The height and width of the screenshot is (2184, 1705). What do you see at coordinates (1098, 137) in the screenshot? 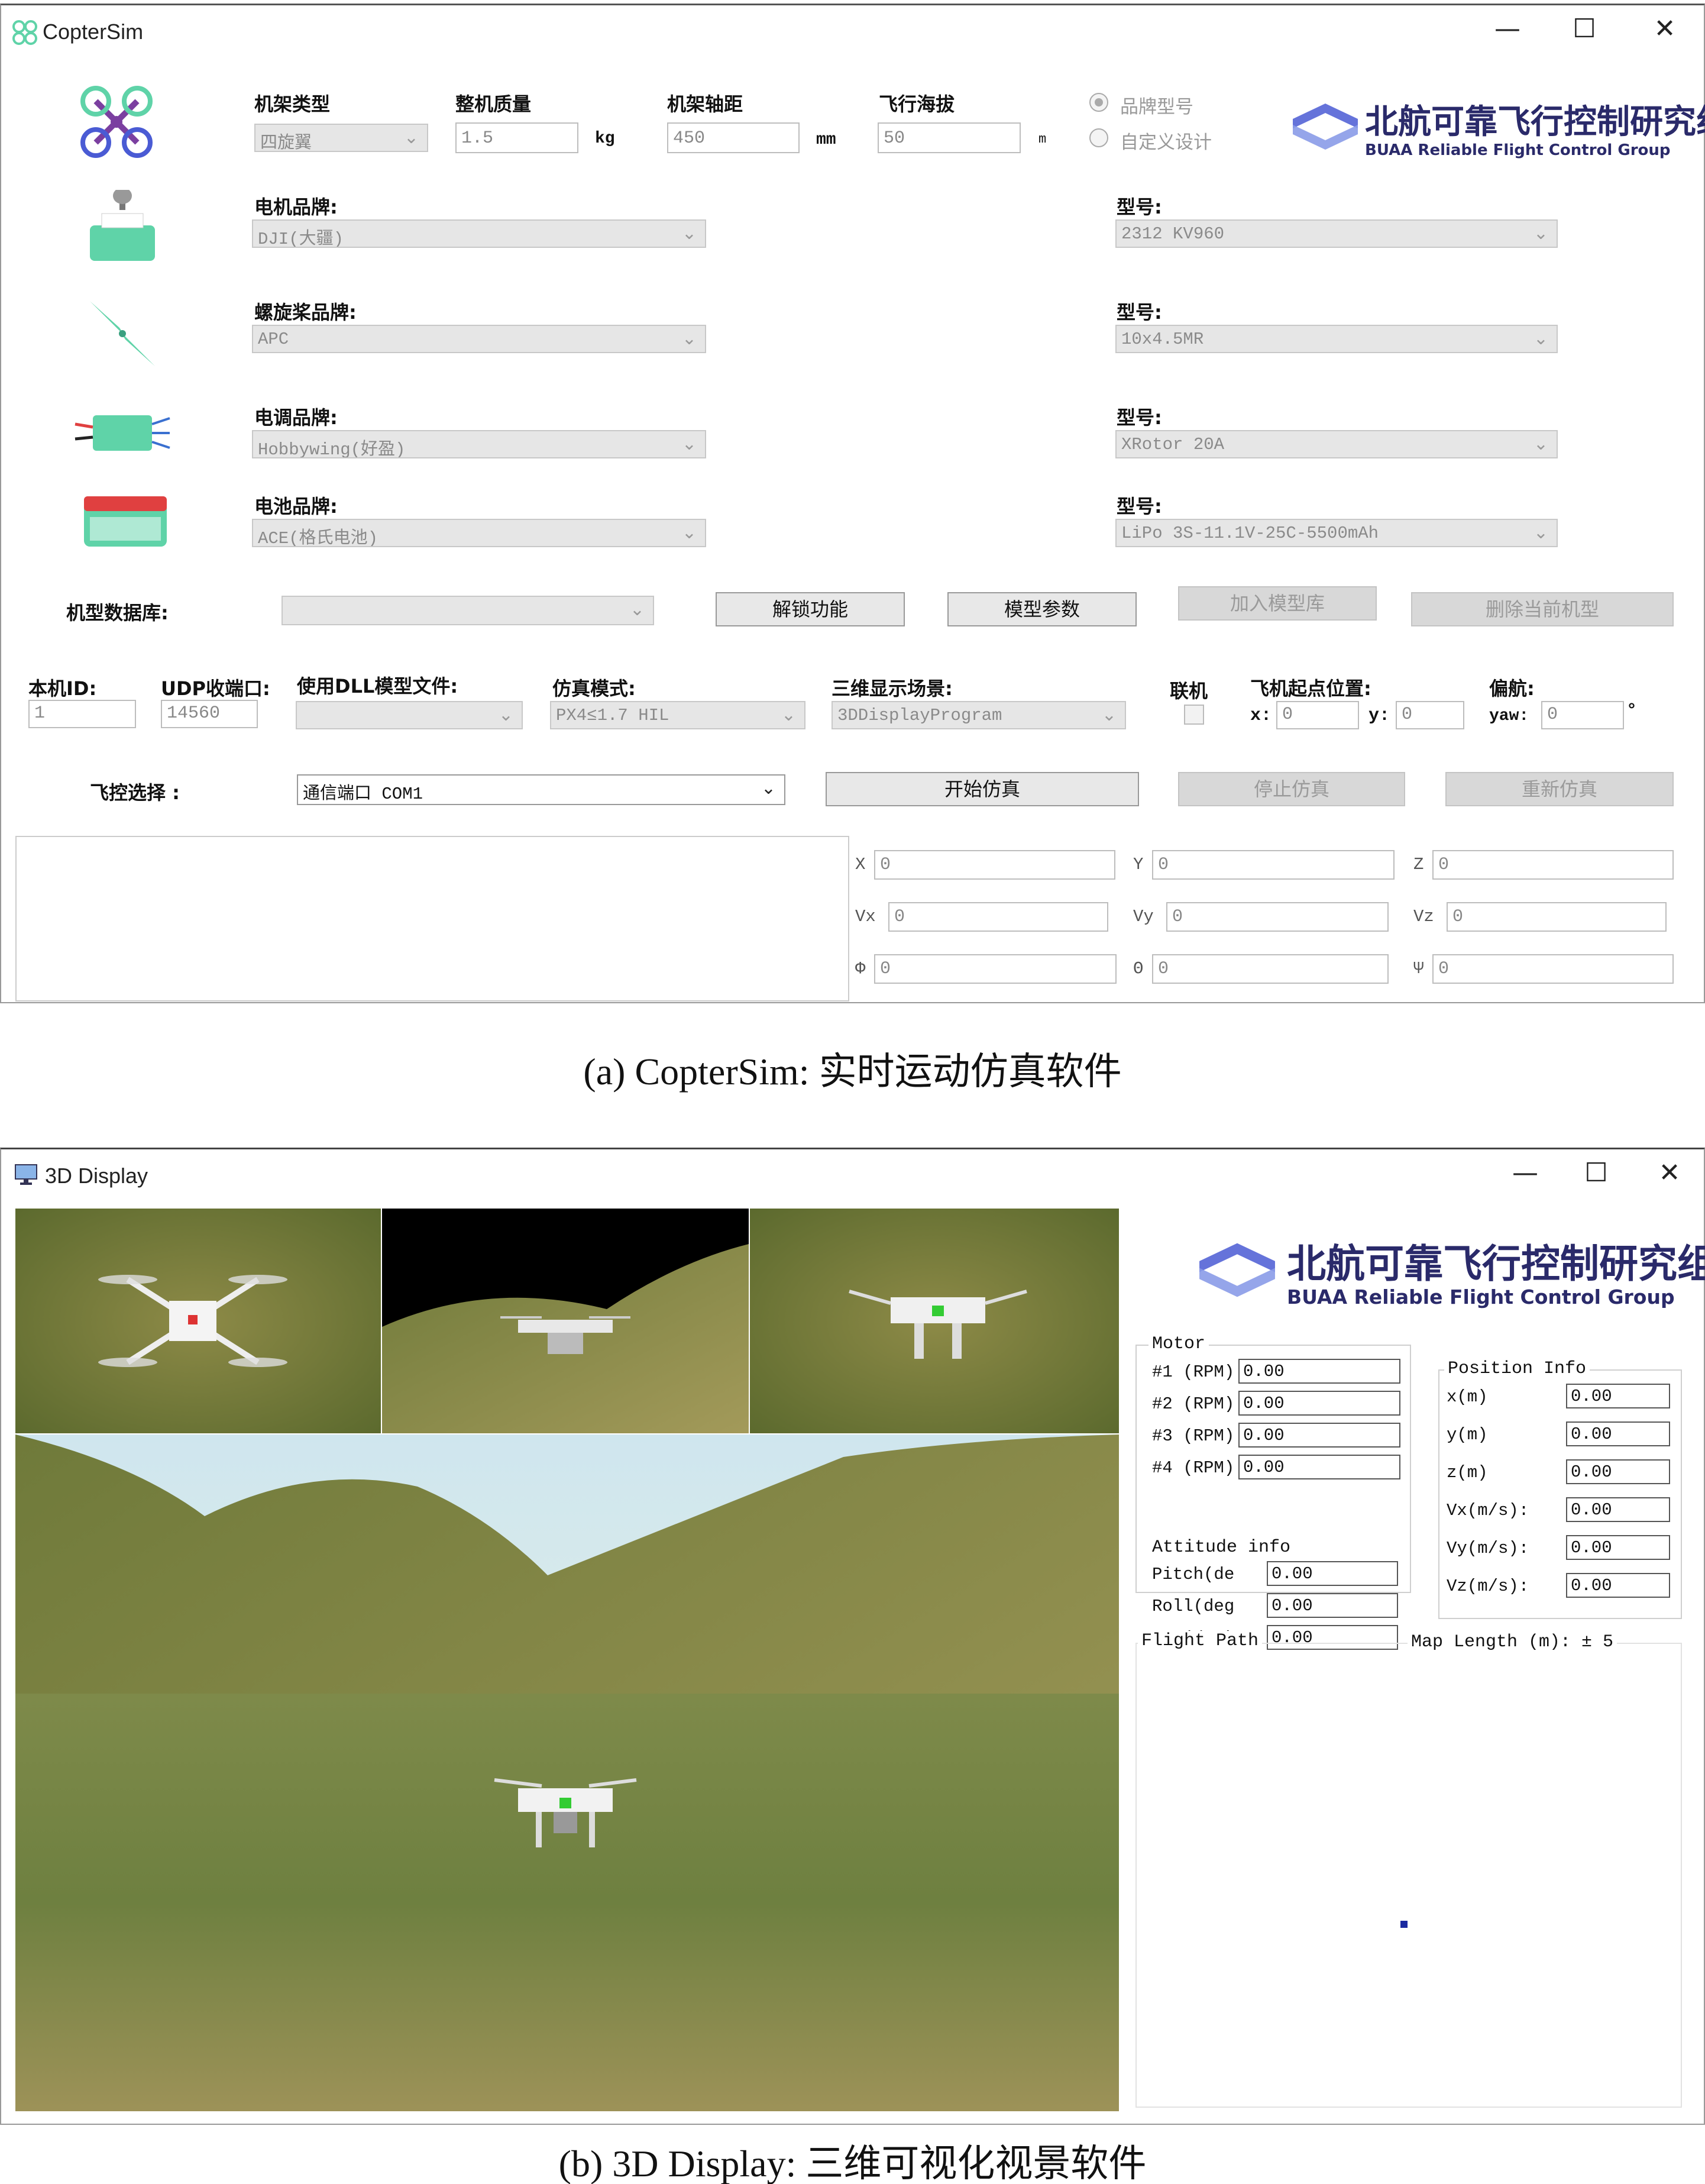
I see `custom-design-radio` at bounding box center [1098, 137].